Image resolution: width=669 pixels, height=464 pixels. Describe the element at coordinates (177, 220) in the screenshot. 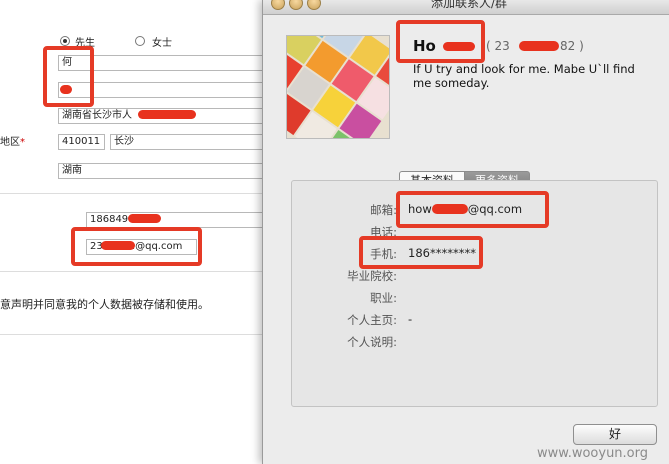

I see `phone-input: 186849` at that location.